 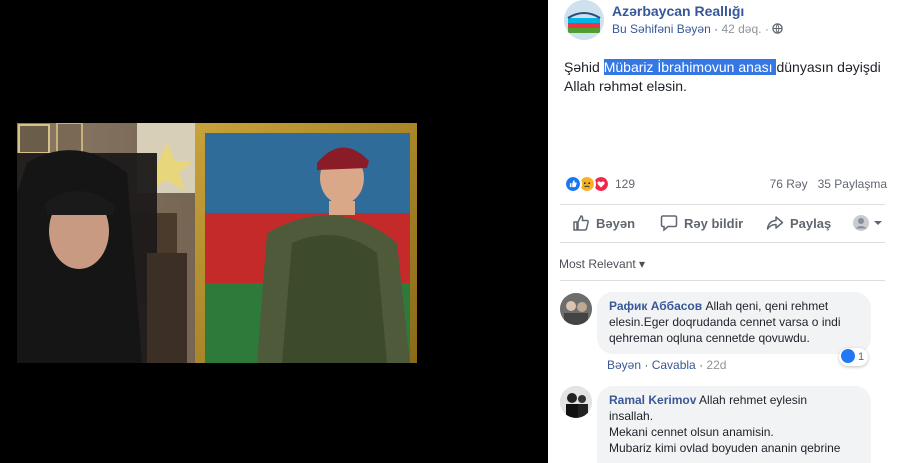 I want to click on thumbs-up-icon, so click(x=581, y=223).